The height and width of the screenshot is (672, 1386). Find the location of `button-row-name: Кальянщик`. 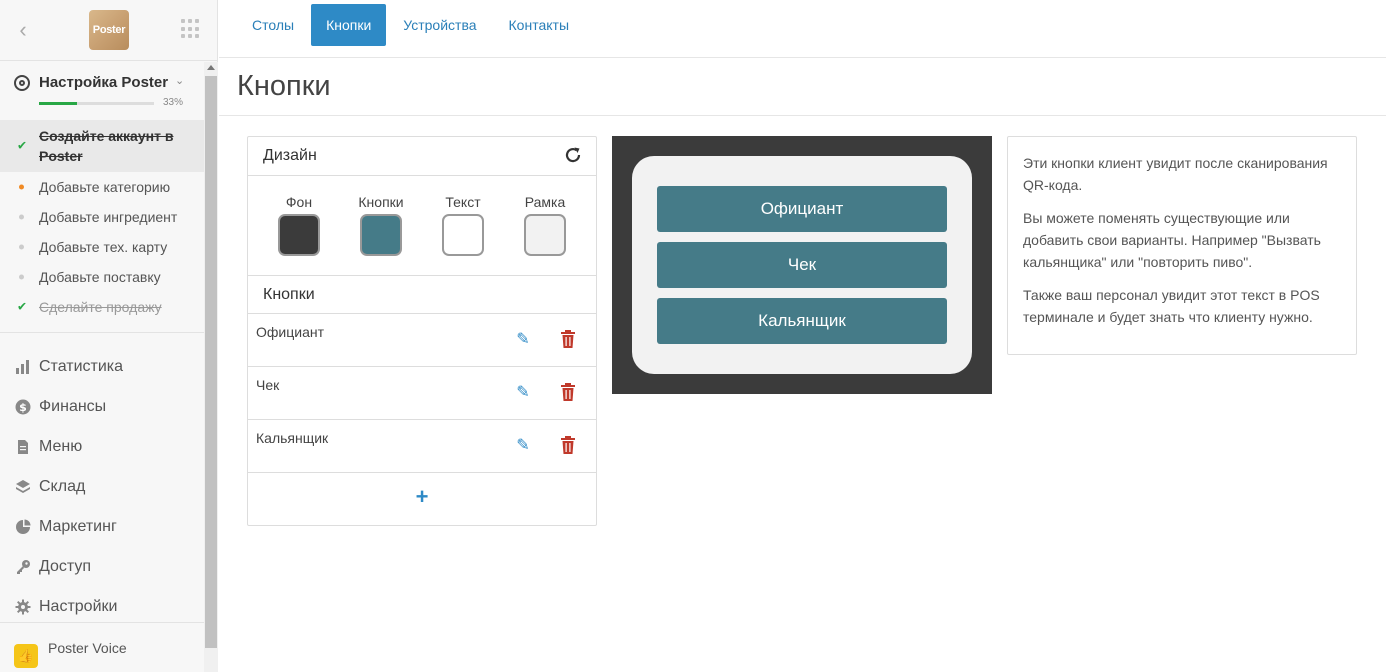

button-row-name: Кальянщик is located at coordinates (292, 438).